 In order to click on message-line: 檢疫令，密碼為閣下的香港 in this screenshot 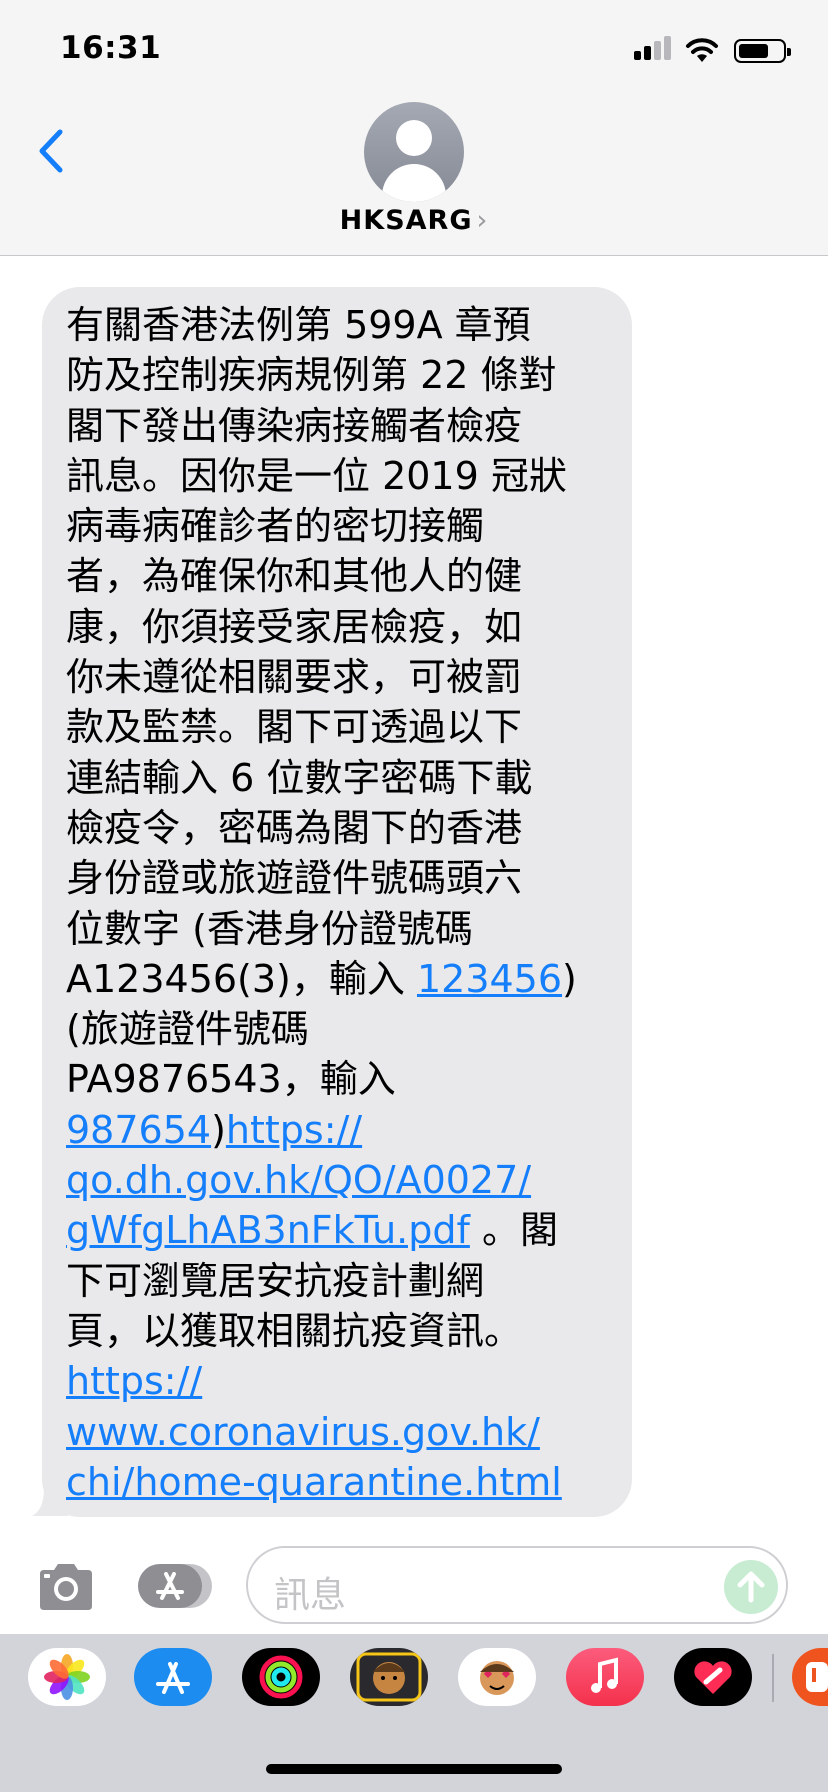, I will do `click(294, 827)`.